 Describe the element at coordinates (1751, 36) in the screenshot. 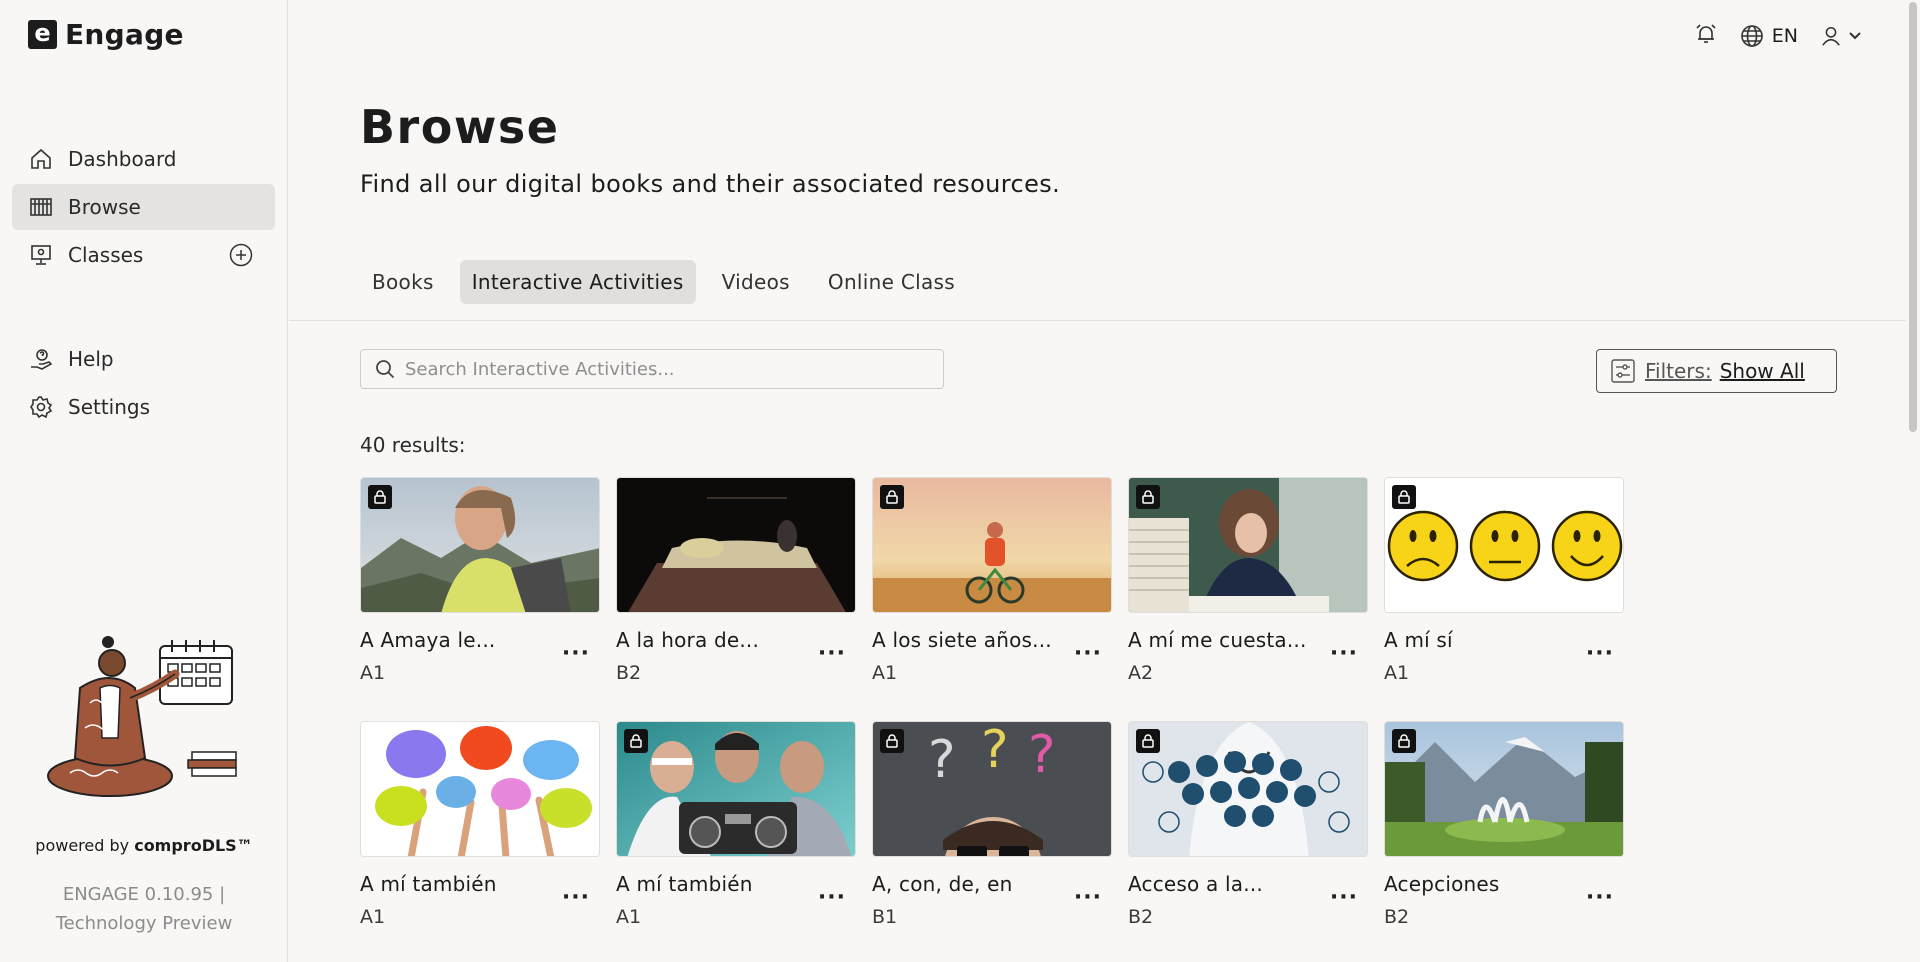

I see `globe-icon` at that location.